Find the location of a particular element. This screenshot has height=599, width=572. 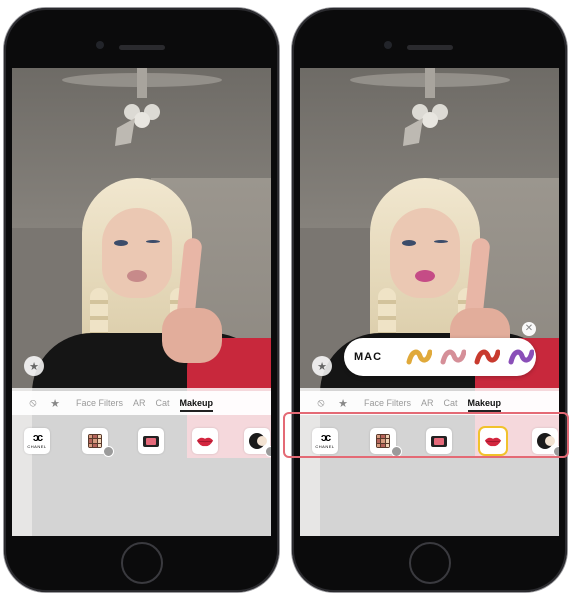

brand-tile-blush is located at coordinates (151, 441).